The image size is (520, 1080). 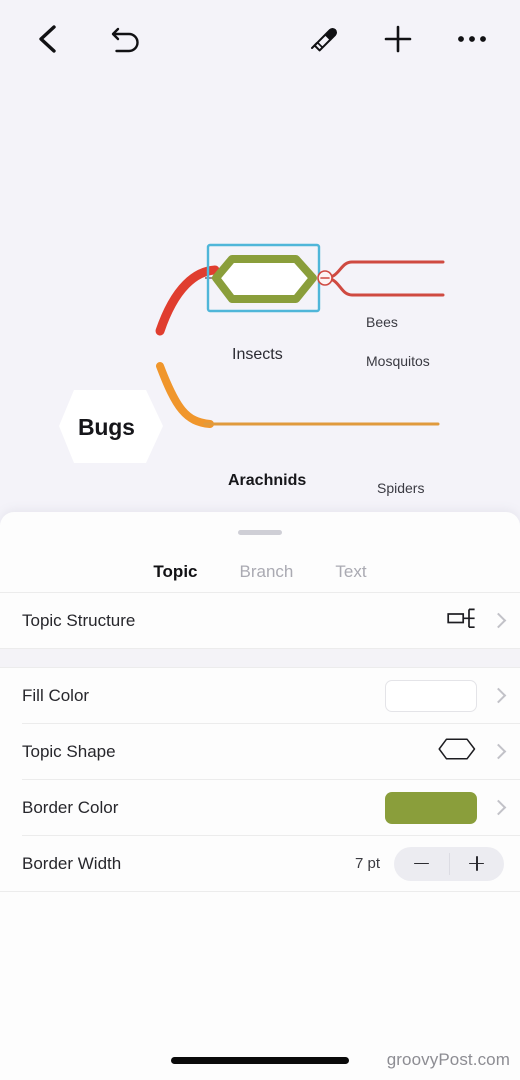 What do you see at coordinates (448, 1059) in the screenshot?
I see `watermark: groovyPost.com` at bounding box center [448, 1059].